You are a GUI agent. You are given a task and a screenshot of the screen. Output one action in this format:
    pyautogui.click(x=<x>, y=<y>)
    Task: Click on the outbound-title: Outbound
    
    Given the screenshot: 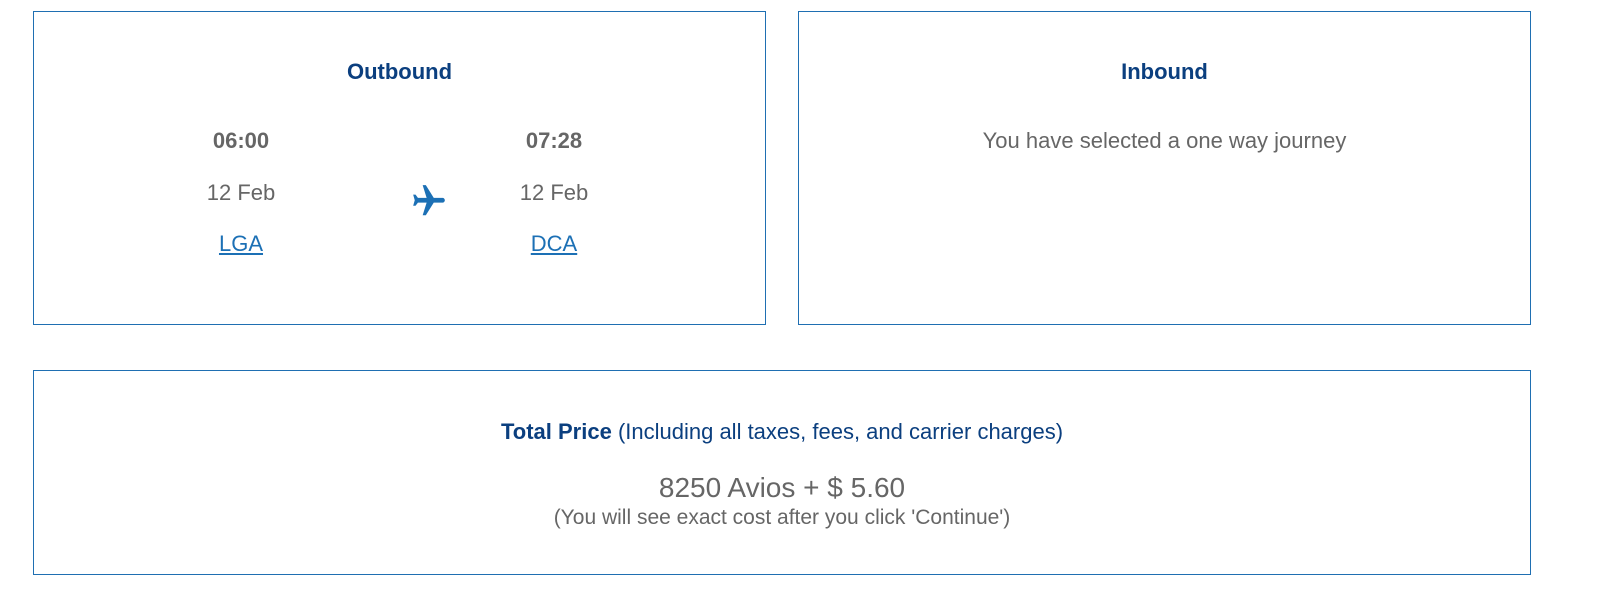 What is the action you would take?
    pyautogui.click(x=399, y=71)
    